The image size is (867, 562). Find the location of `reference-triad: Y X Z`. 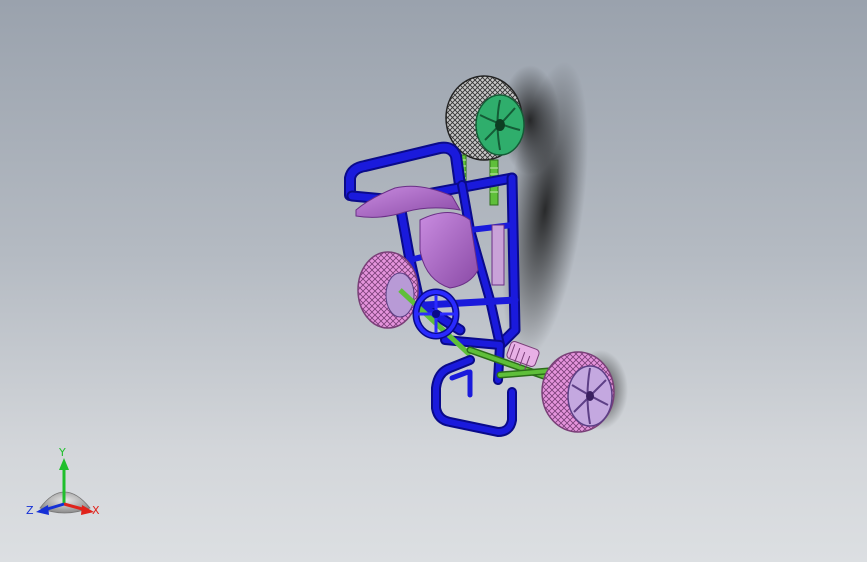

reference-triad: Y X Z is located at coordinates (63, 481).